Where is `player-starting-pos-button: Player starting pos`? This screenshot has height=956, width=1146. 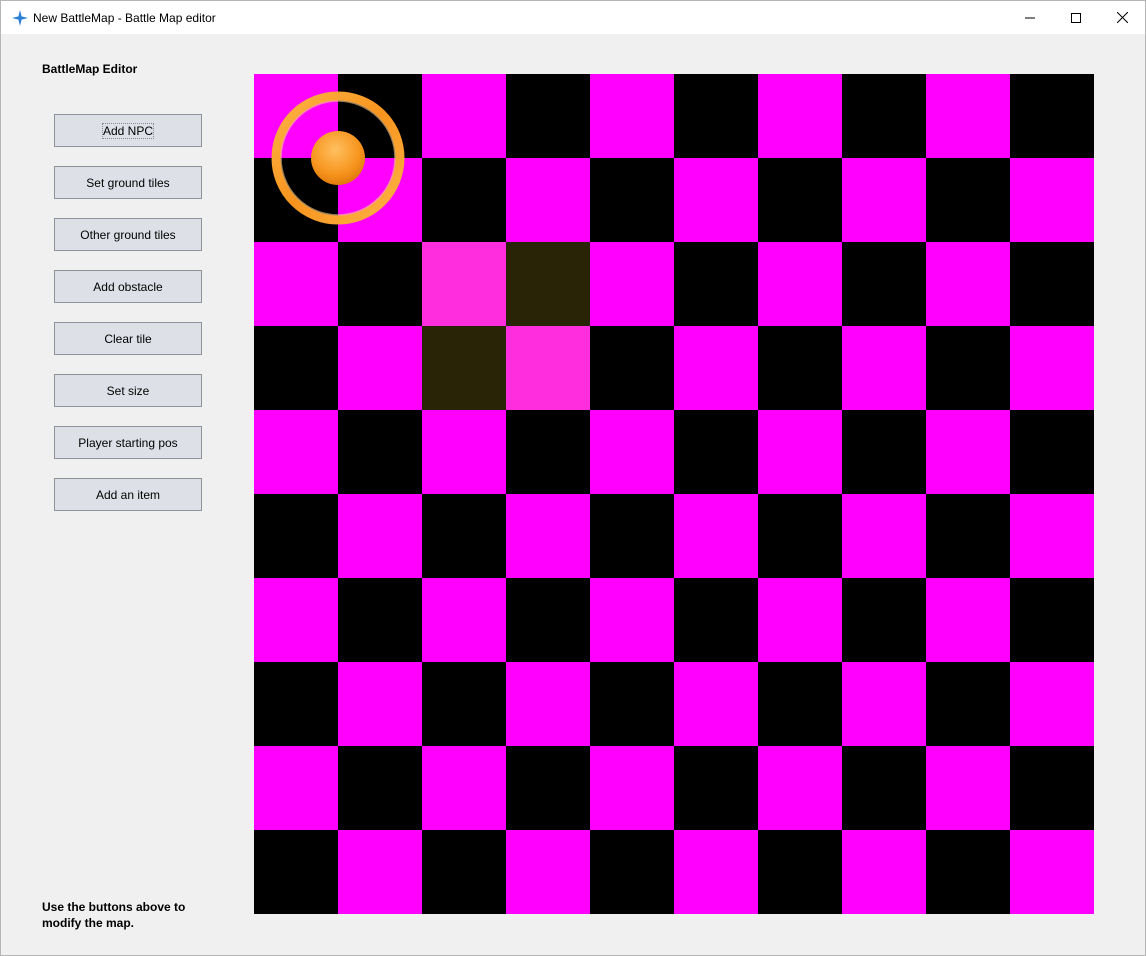
player-starting-pos-button: Player starting pos is located at coordinates (128, 442).